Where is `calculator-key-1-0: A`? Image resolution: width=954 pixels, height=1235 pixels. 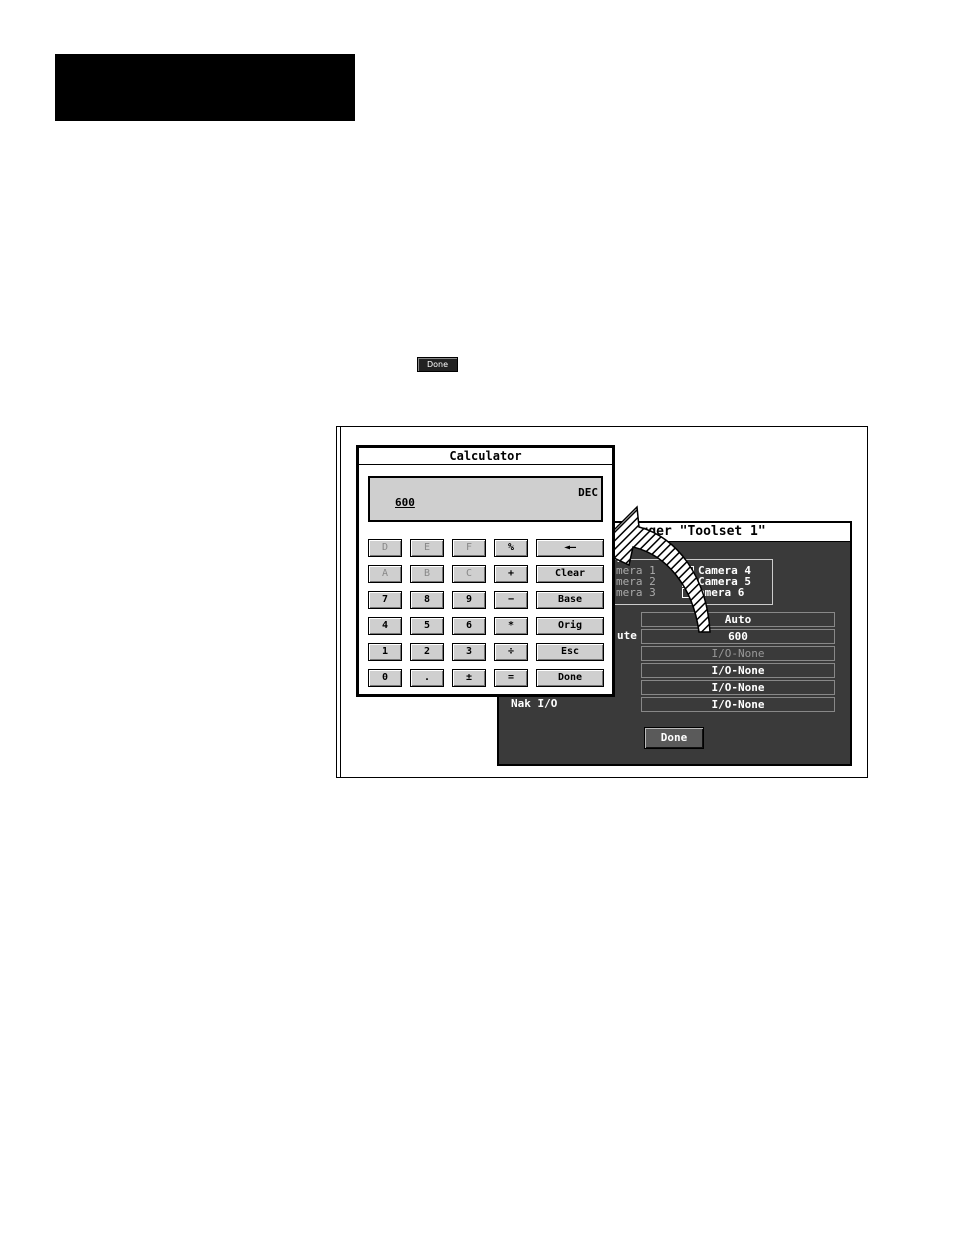 calculator-key-1-0: A is located at coordinates (385, 574).